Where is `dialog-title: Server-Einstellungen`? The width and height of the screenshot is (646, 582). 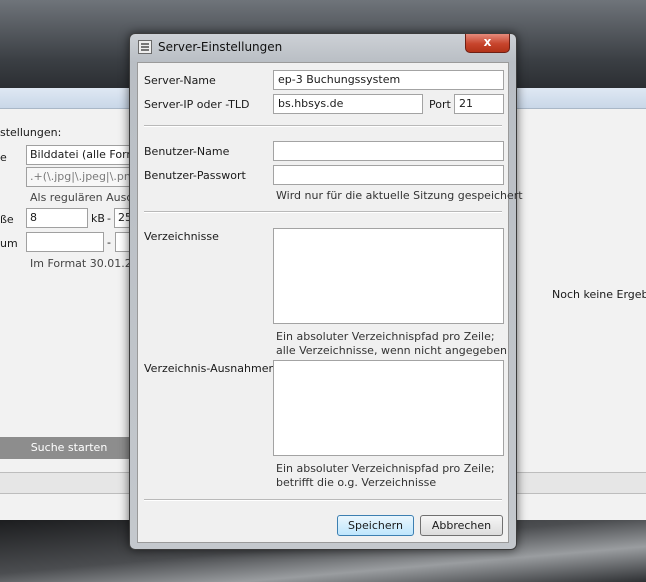
dialog-title: Server-Einstellungen is located at coordinates (220, 47).